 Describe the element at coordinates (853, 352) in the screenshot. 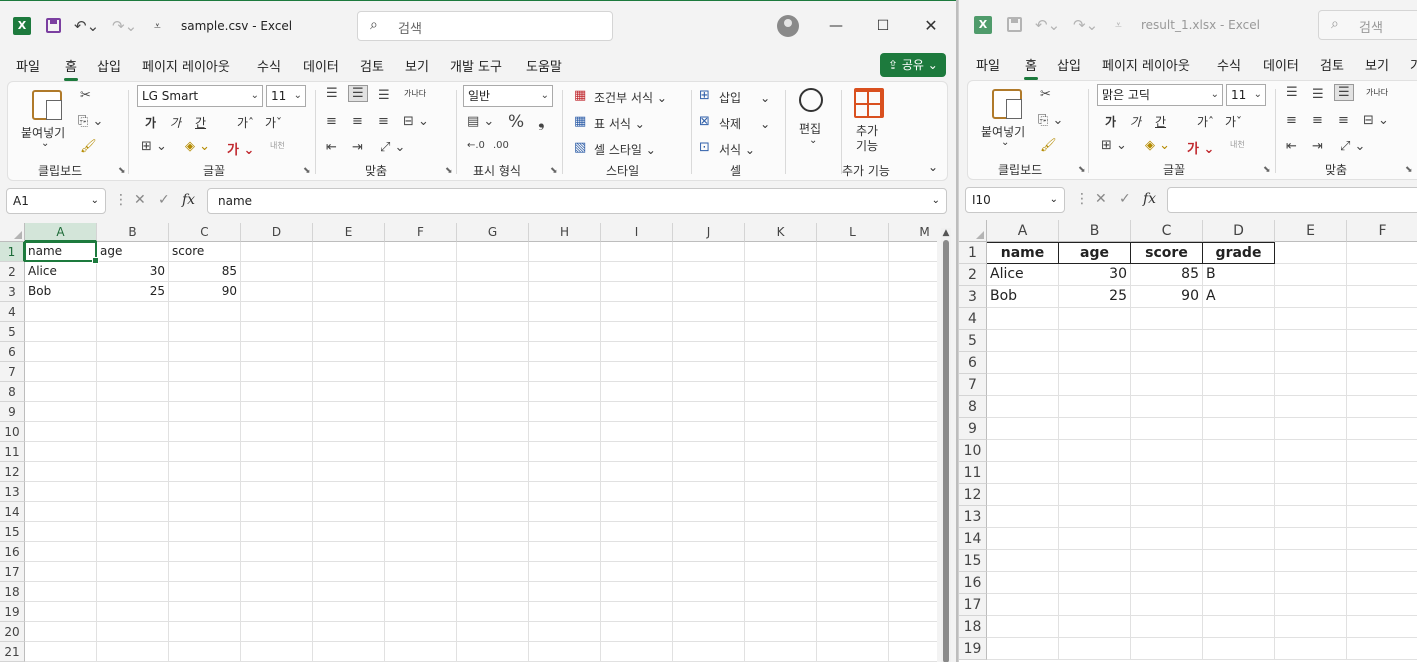

I see `cell-L6` at that location.